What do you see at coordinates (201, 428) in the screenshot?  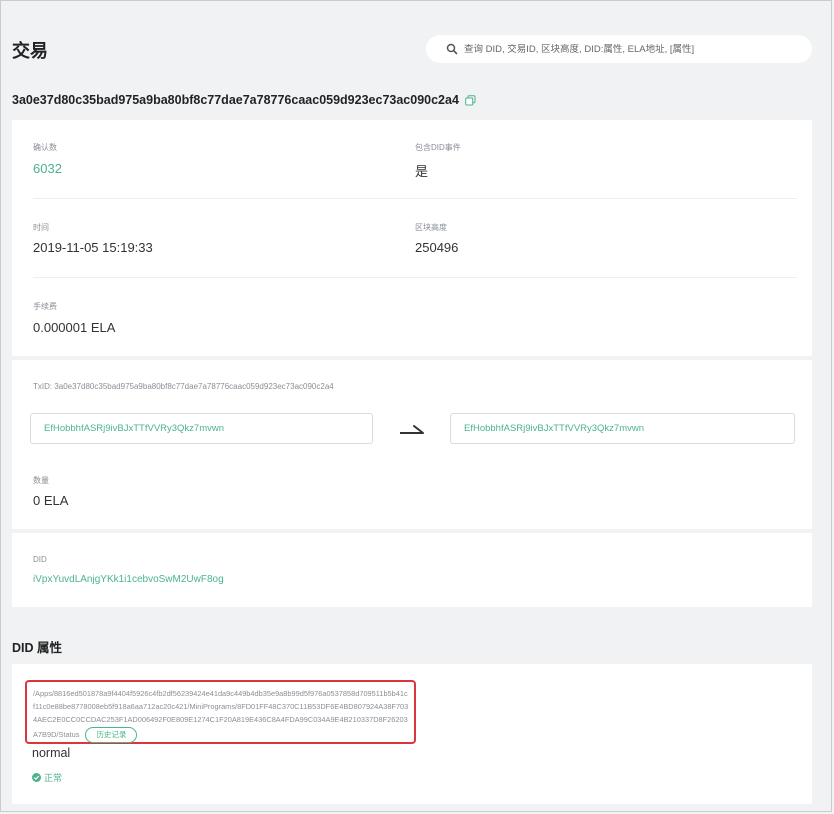 I see `from-address: EfHobbhfASRj9ivBJxTTfVVRy3Qkz7mvwn` at bounding box center [201, 428].